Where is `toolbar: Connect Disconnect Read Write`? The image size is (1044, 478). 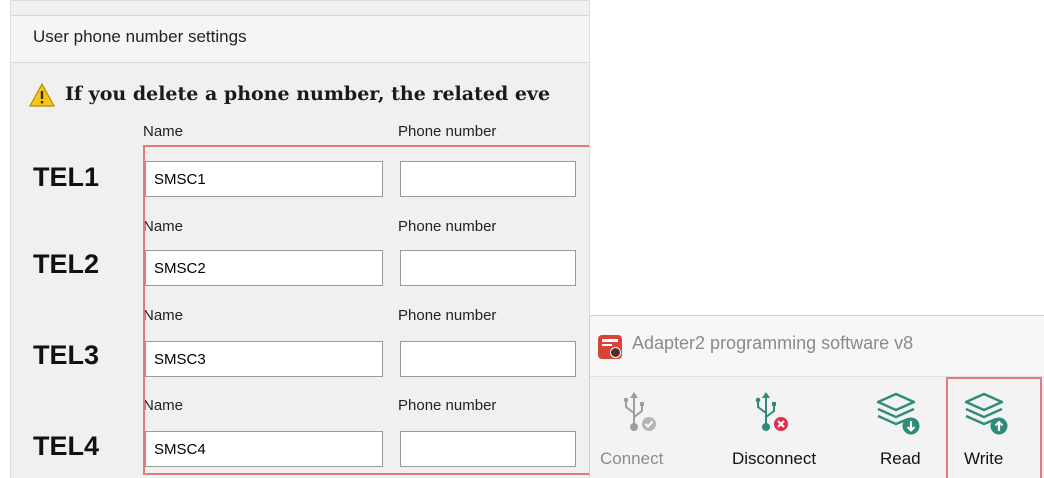 toolbar: Connect Disconnect Read Write is located at coordinates (817, 427).